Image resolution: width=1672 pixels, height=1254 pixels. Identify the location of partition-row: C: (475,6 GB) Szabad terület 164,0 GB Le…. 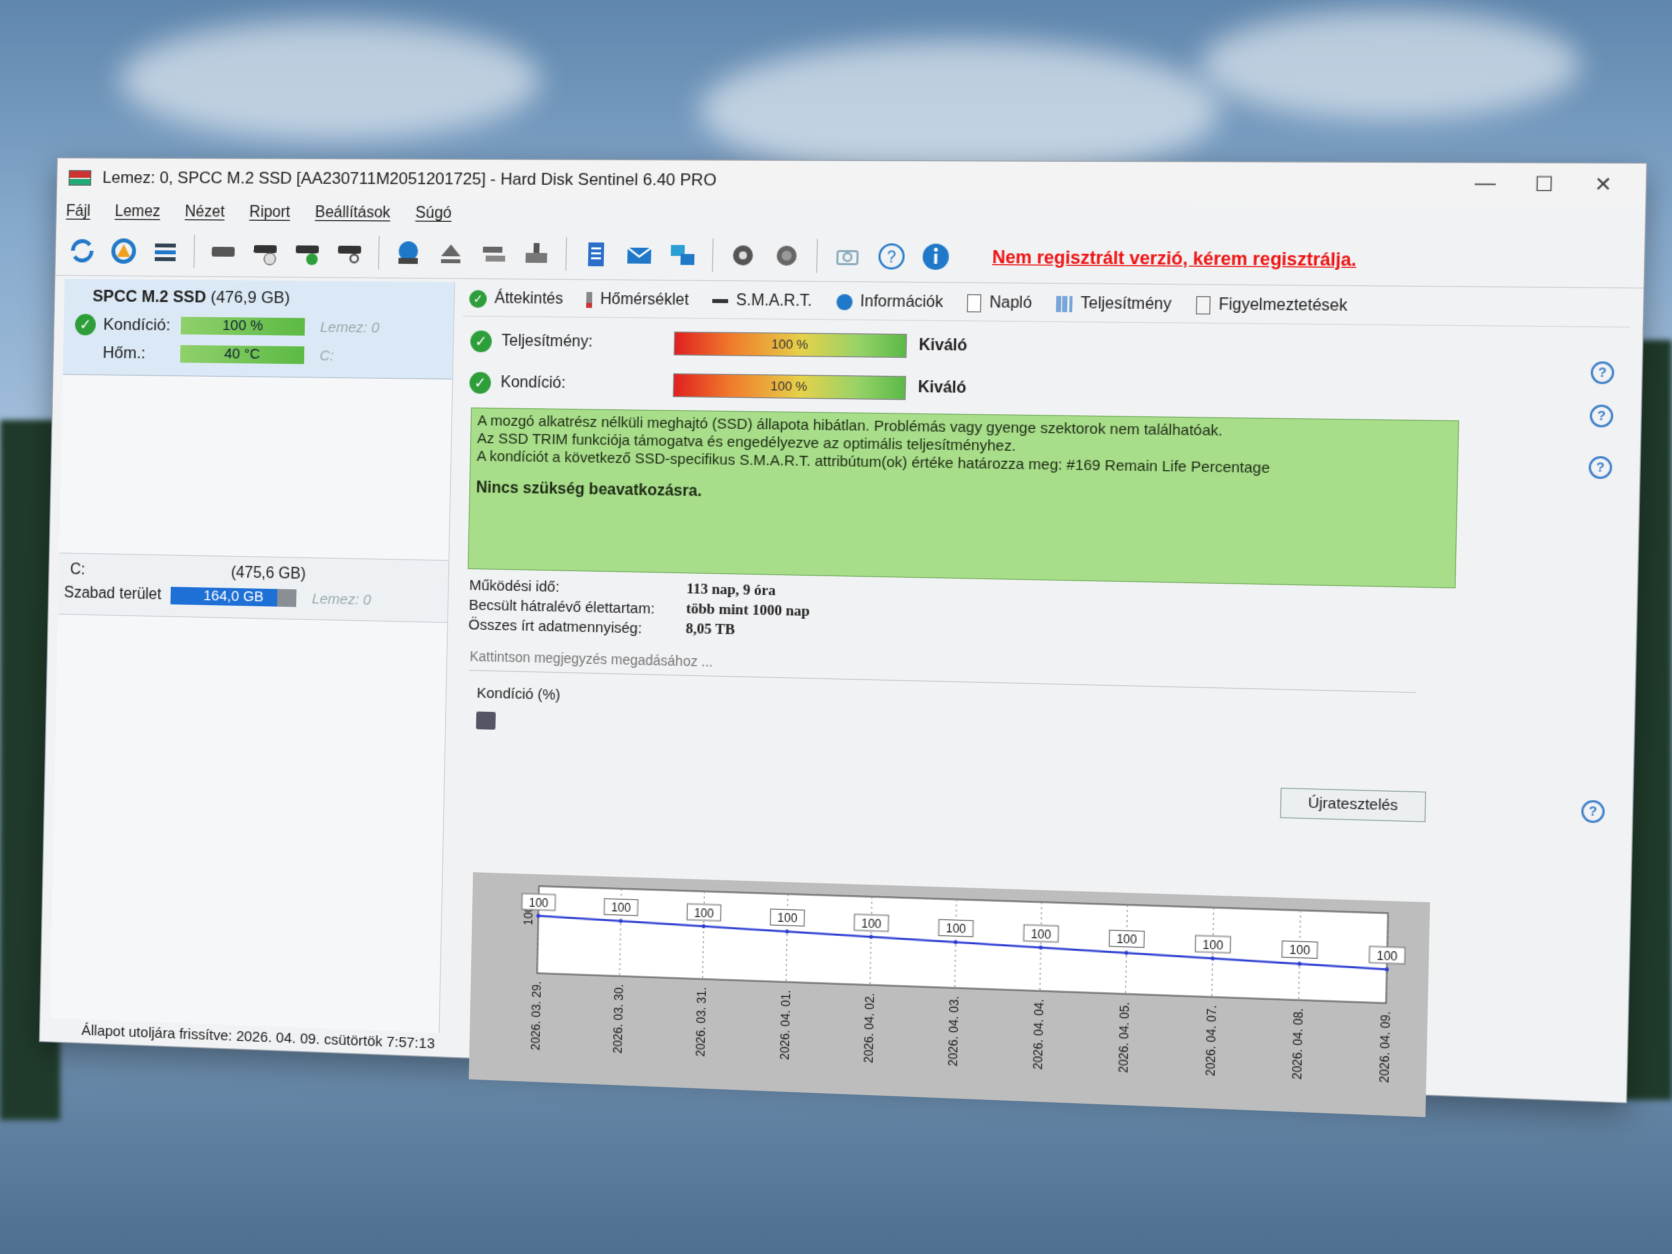
(253, 587).